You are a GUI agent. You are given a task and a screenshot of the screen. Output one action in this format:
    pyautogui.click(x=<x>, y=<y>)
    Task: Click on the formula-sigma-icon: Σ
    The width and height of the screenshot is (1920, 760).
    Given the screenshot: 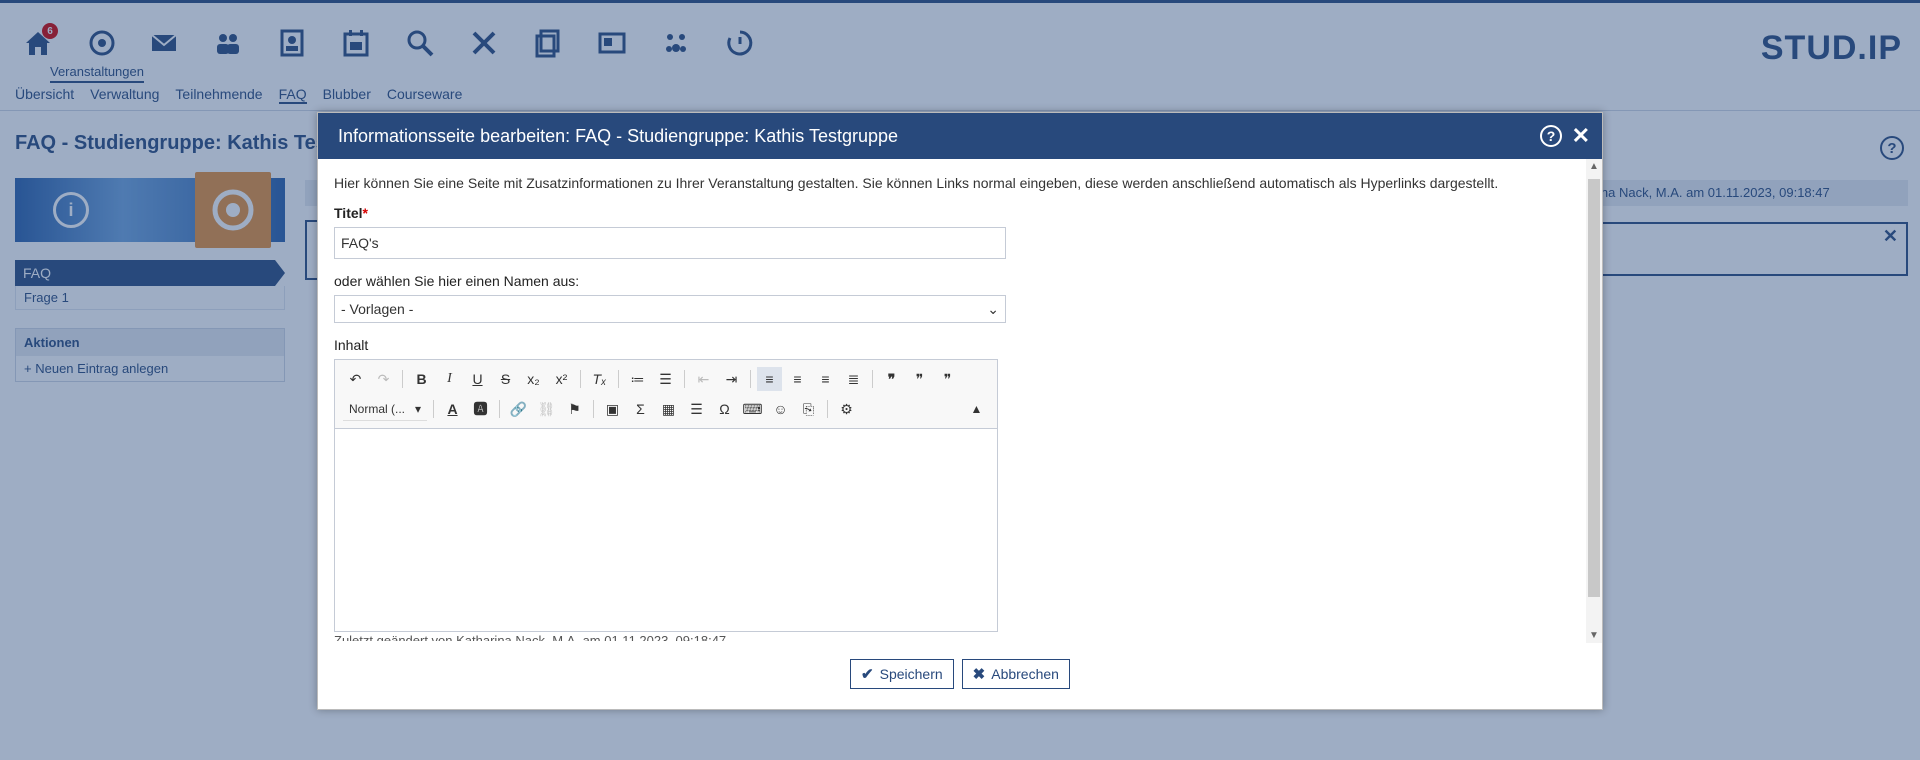 What is the action you would take?
    pyautogui.click(x=640, y=409)
    